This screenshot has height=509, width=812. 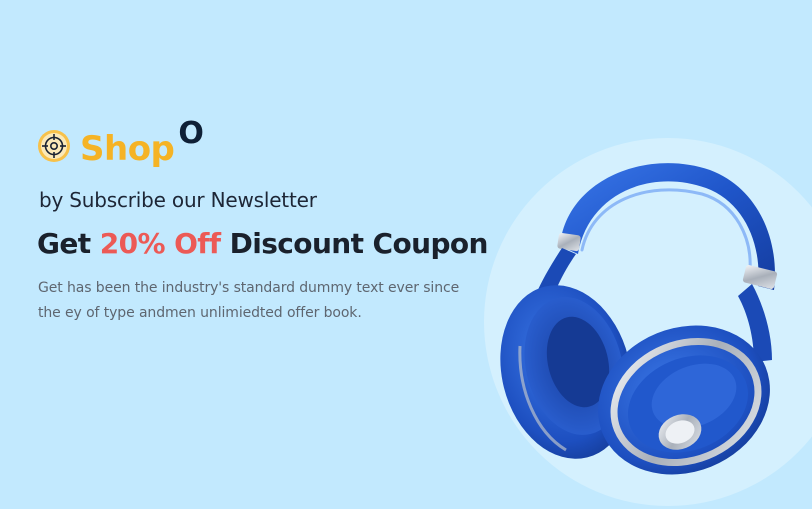 I want to click on target-icon, so click(x=54, y=146).